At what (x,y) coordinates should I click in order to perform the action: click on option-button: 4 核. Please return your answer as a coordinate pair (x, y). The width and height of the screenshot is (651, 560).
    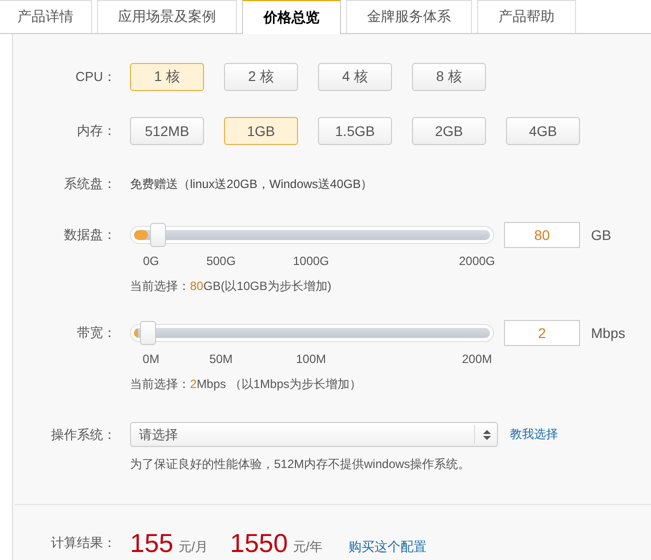
    Looking at the image, I should click on (355, 77).